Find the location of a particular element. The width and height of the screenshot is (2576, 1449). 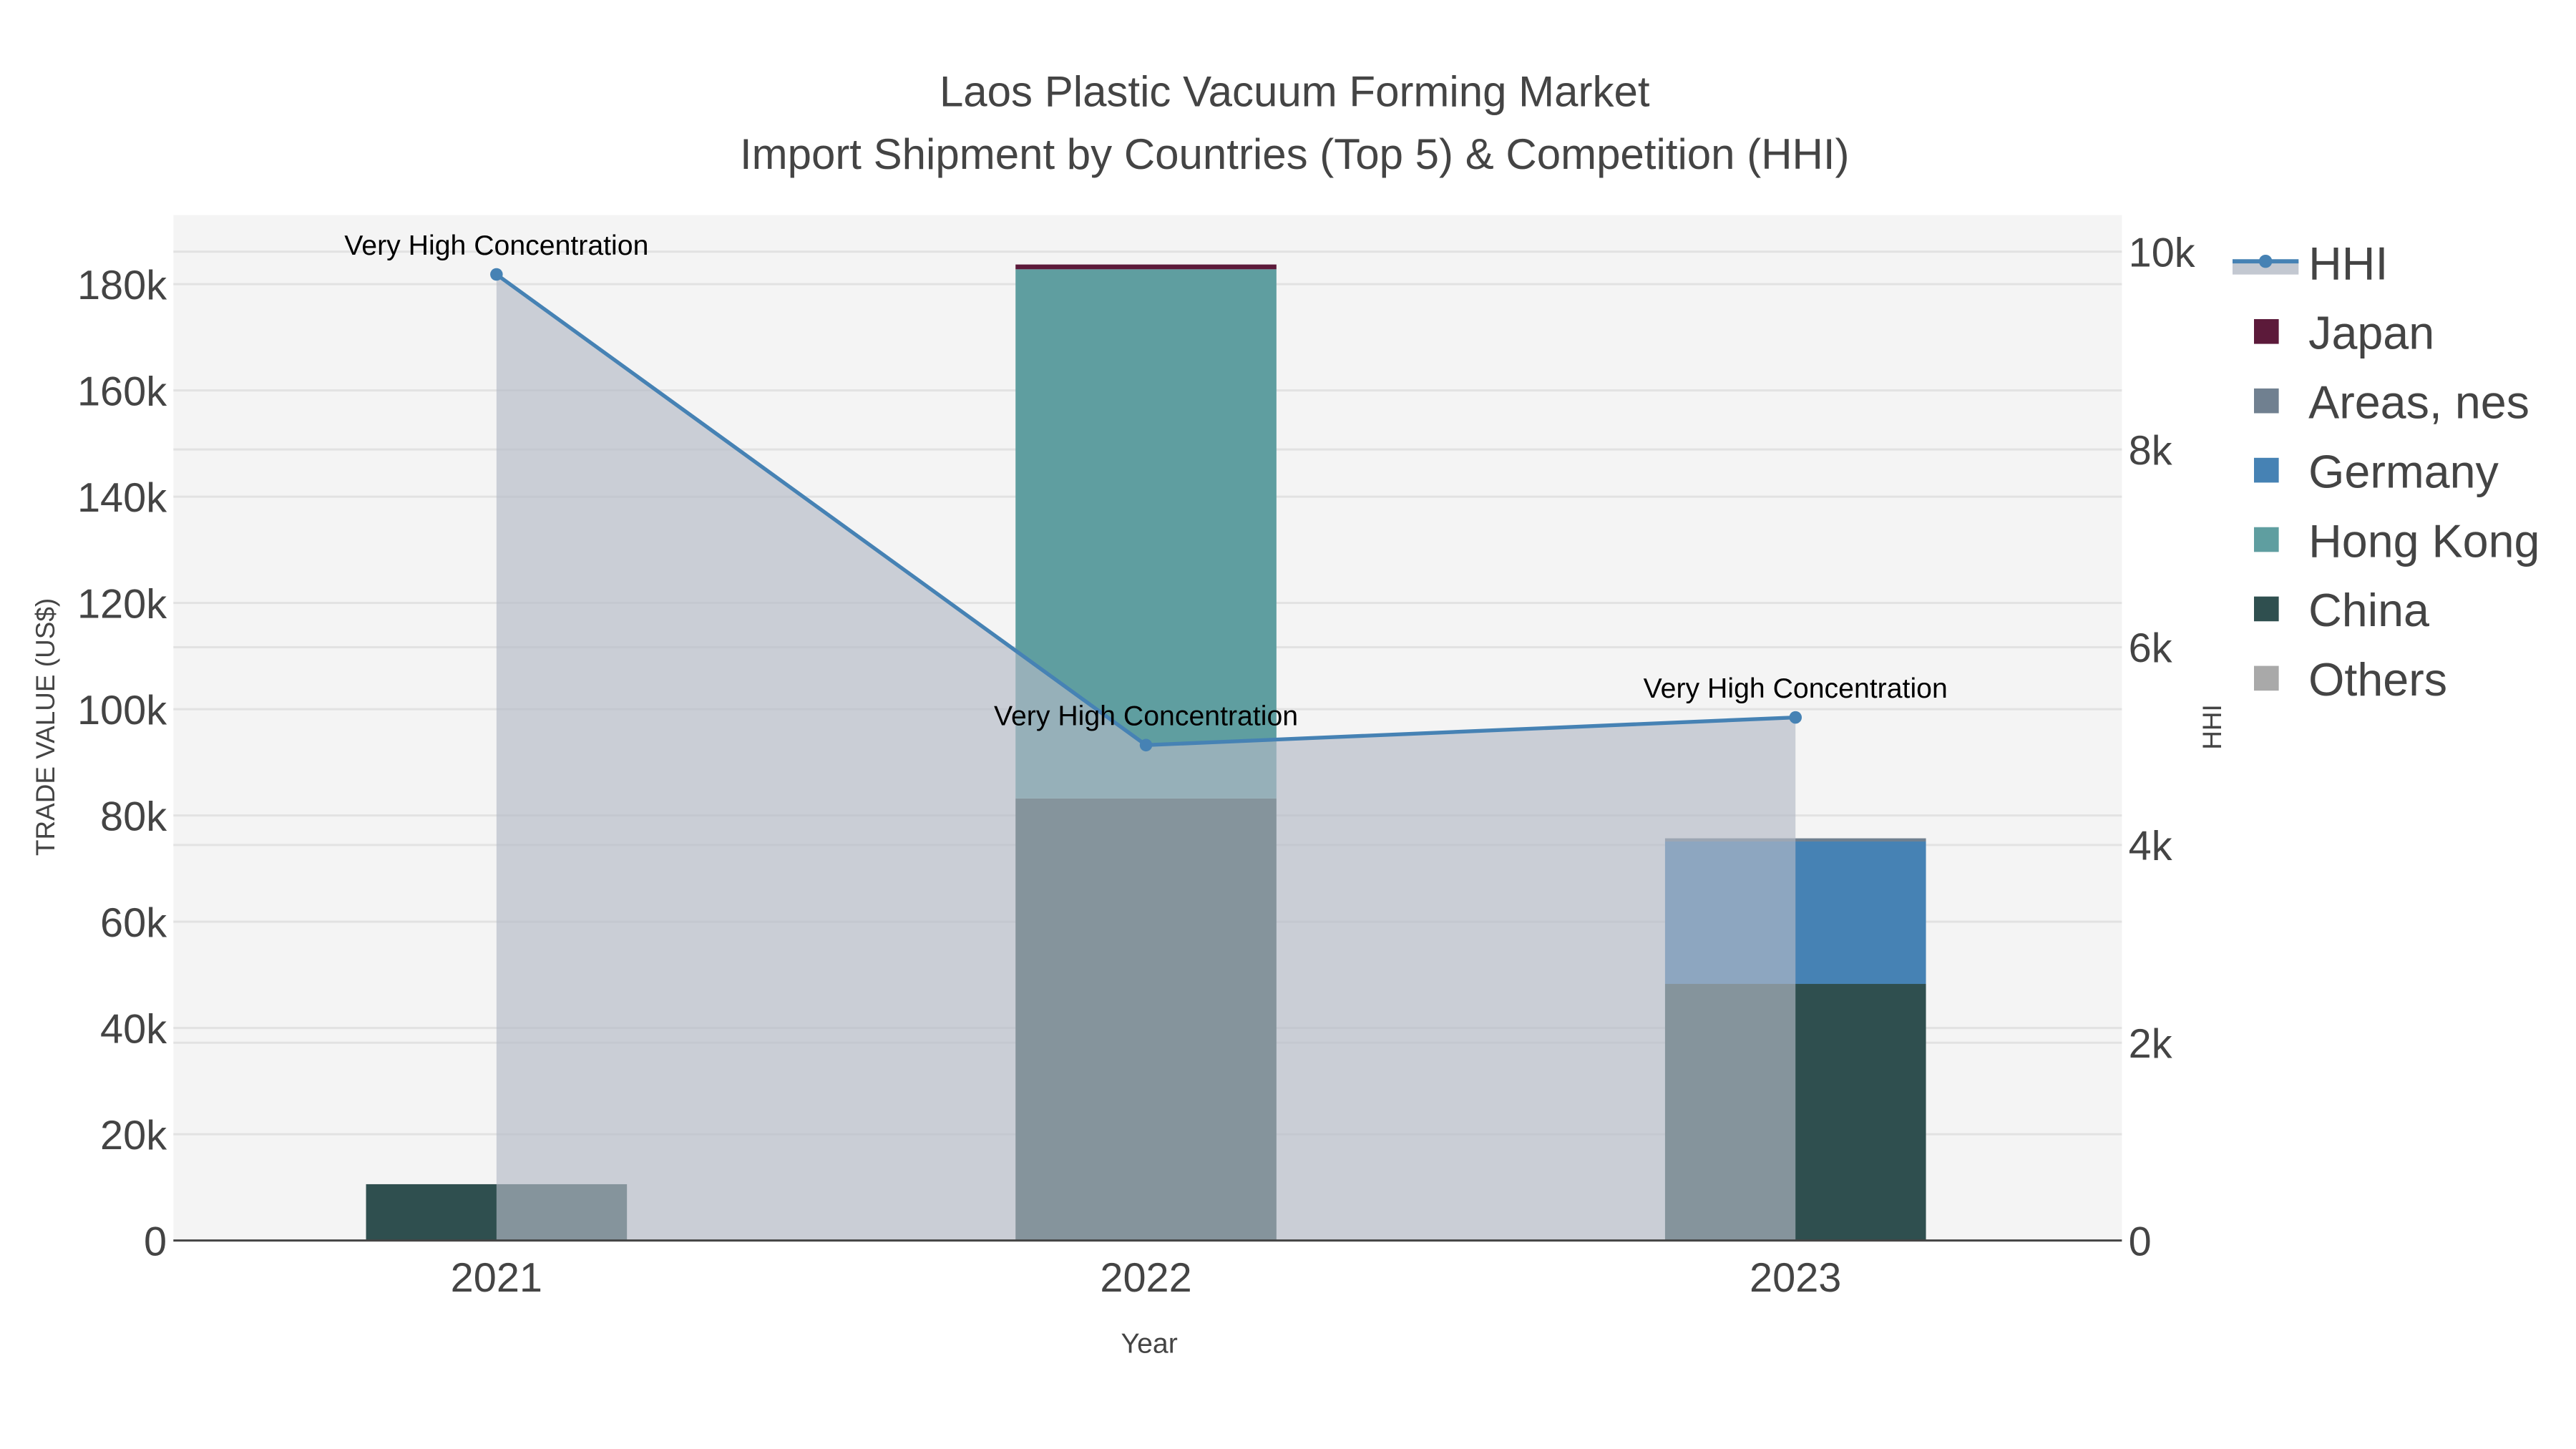

y-axis-label: TRADE VALUE (US$) is located at coordinates (45, 727).